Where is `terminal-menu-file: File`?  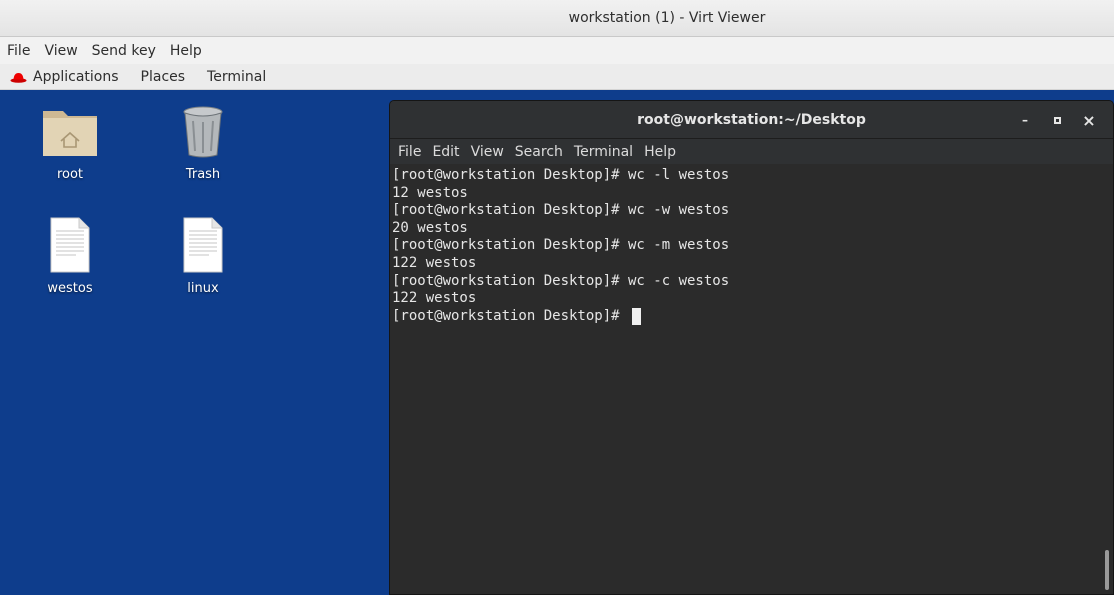 terminal-menu-file: File is located at coordinates (409, 152).